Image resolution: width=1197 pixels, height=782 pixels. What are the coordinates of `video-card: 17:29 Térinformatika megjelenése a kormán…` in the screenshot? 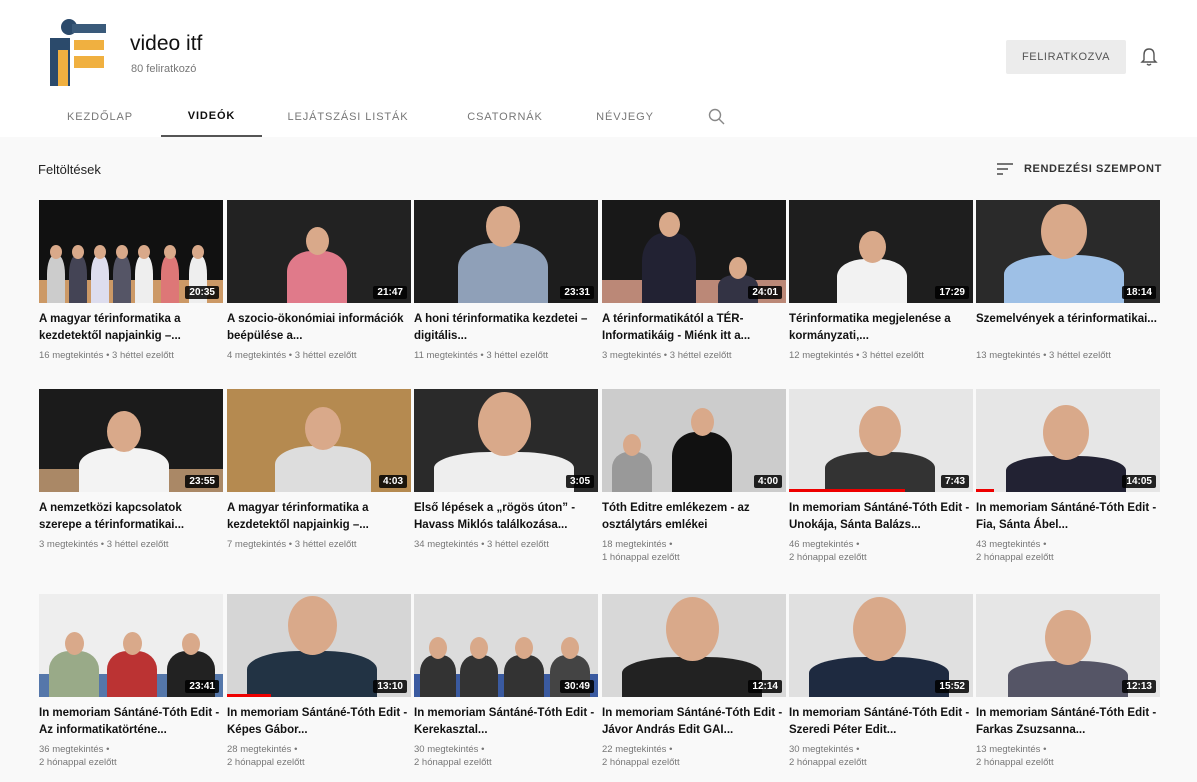 It's located at (881, 281).